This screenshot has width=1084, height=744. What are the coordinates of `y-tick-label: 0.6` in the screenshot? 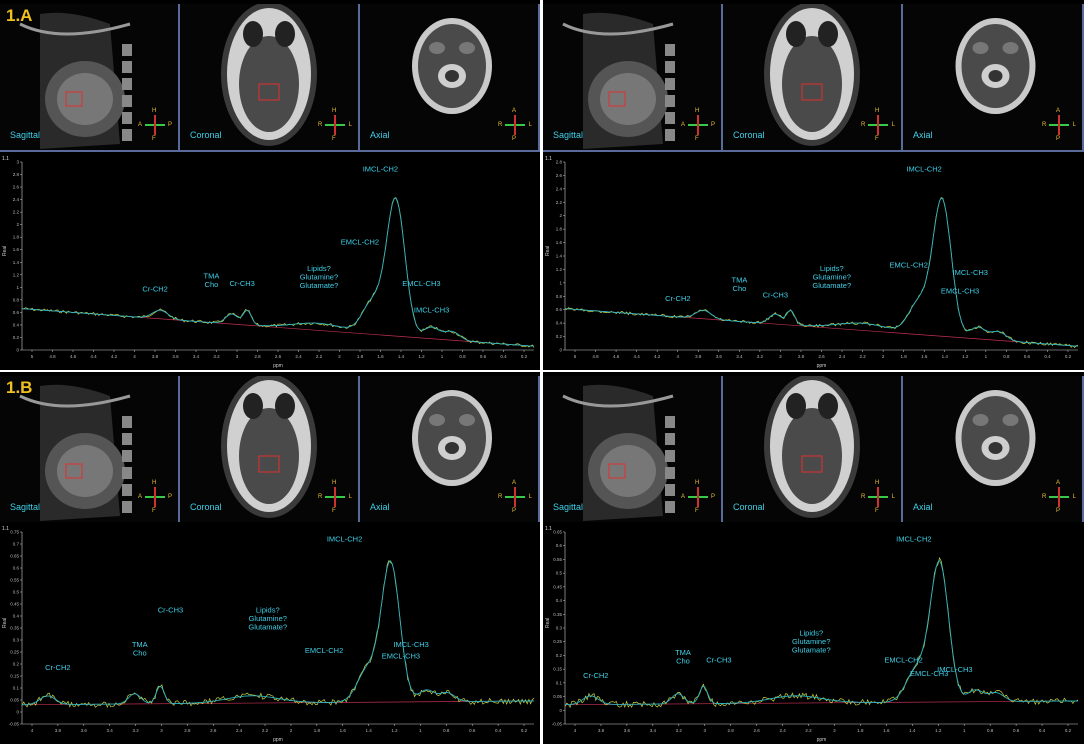 It's located at (559, 309).